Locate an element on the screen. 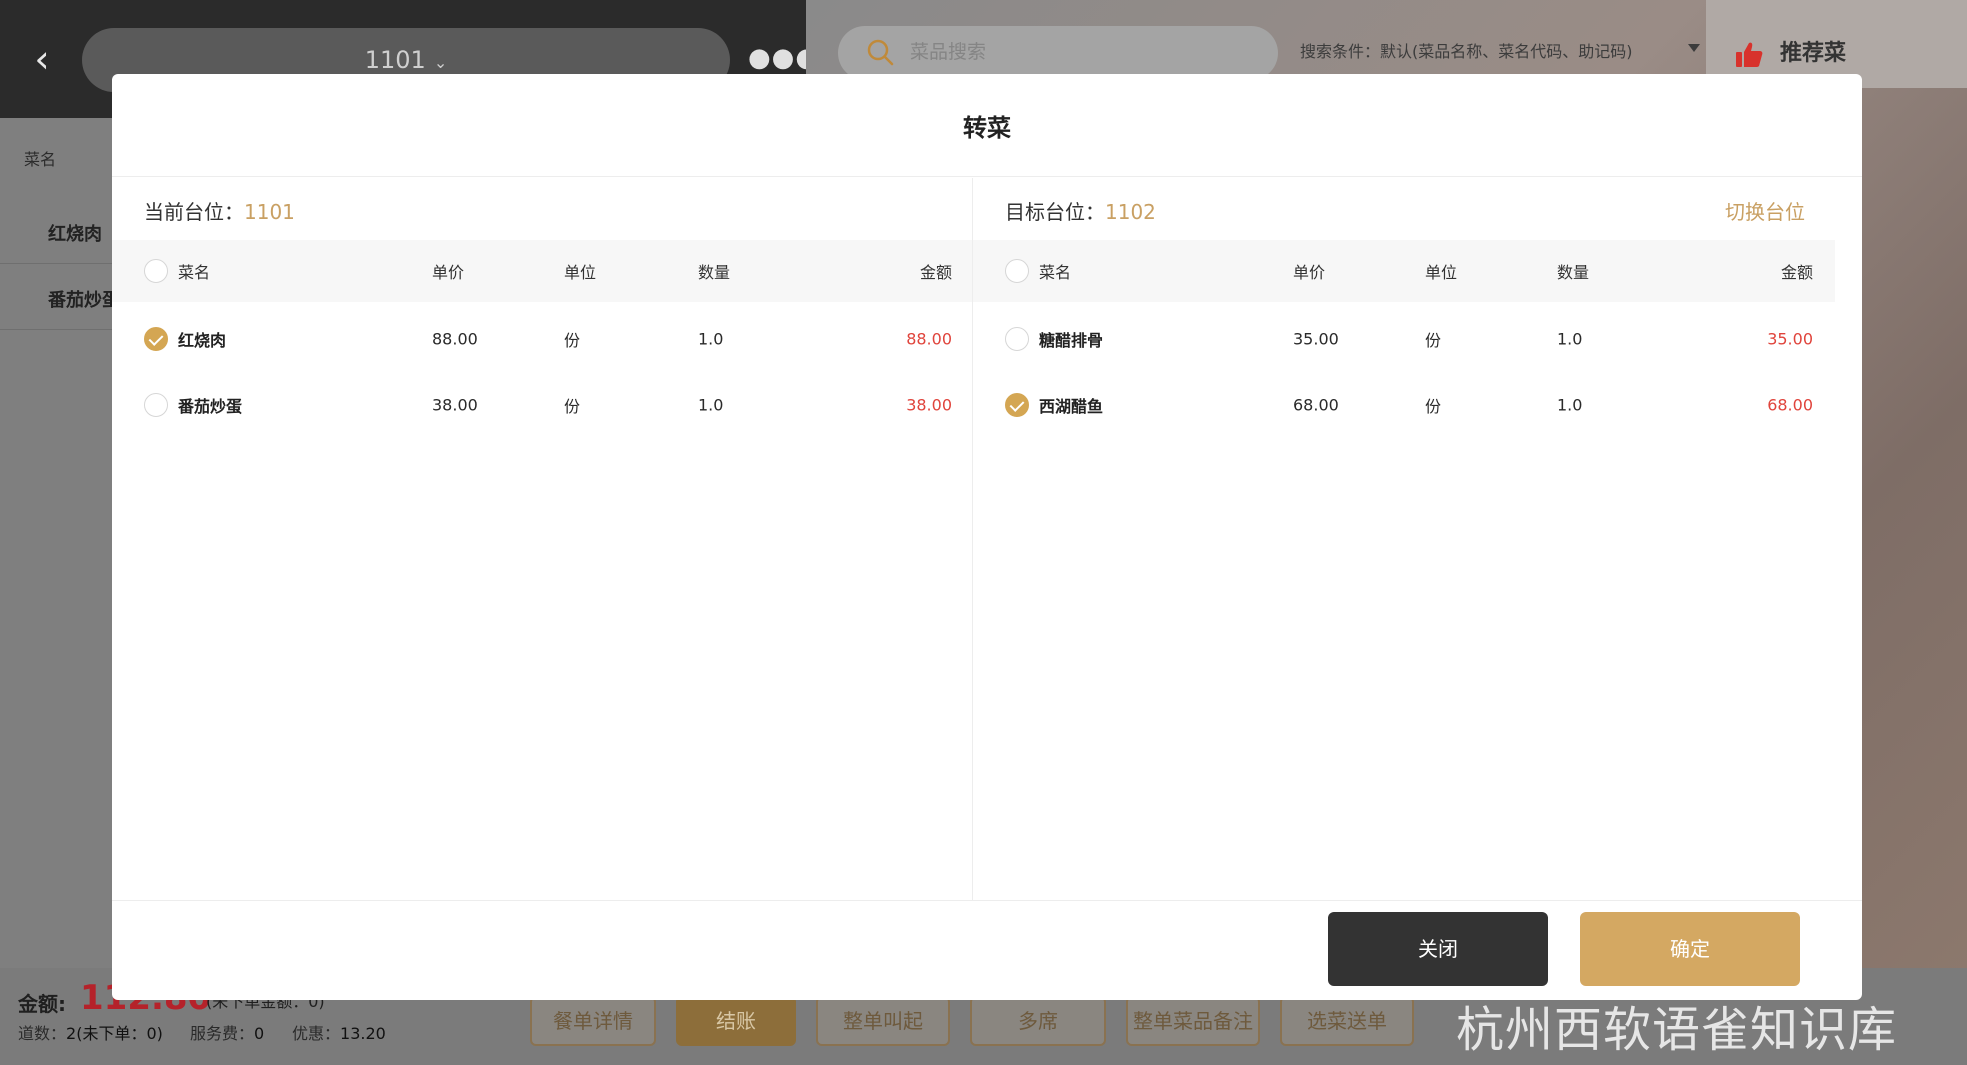 The height and width of the screenshot is (1065, 1967). multi-table-button: 多席 is located at coordinates (1038, 1021).